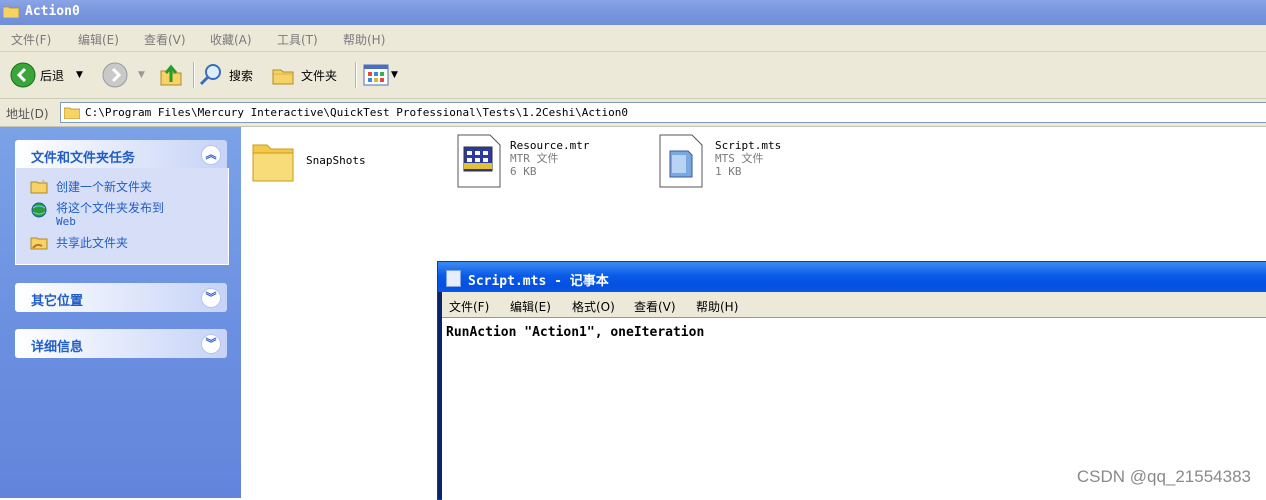 The width and height of the screenshot is (1266, 500). I want to click on search-label: 搜索, so click(241, 75).